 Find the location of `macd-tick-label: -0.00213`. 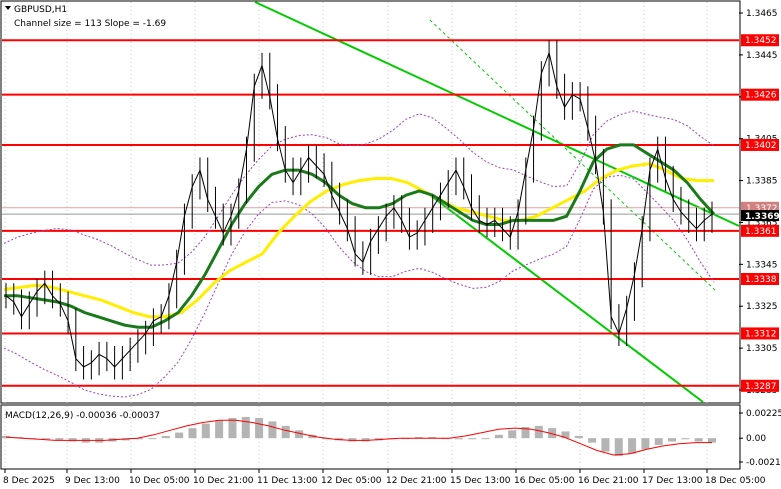

macd-tick-label: -0.00213 is located at coordinates (763, 463).